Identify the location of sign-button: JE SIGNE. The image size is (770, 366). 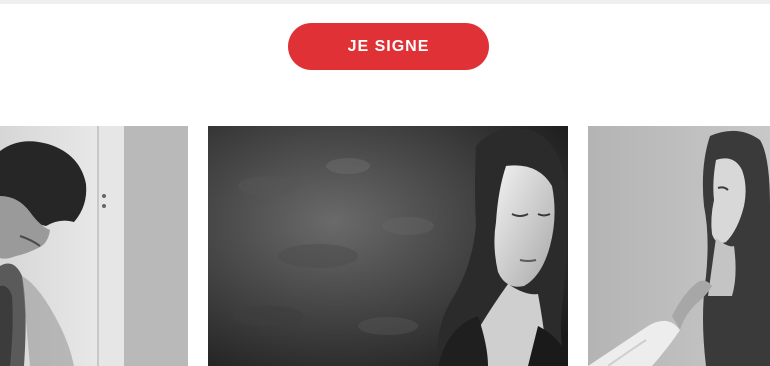
(388, 46).